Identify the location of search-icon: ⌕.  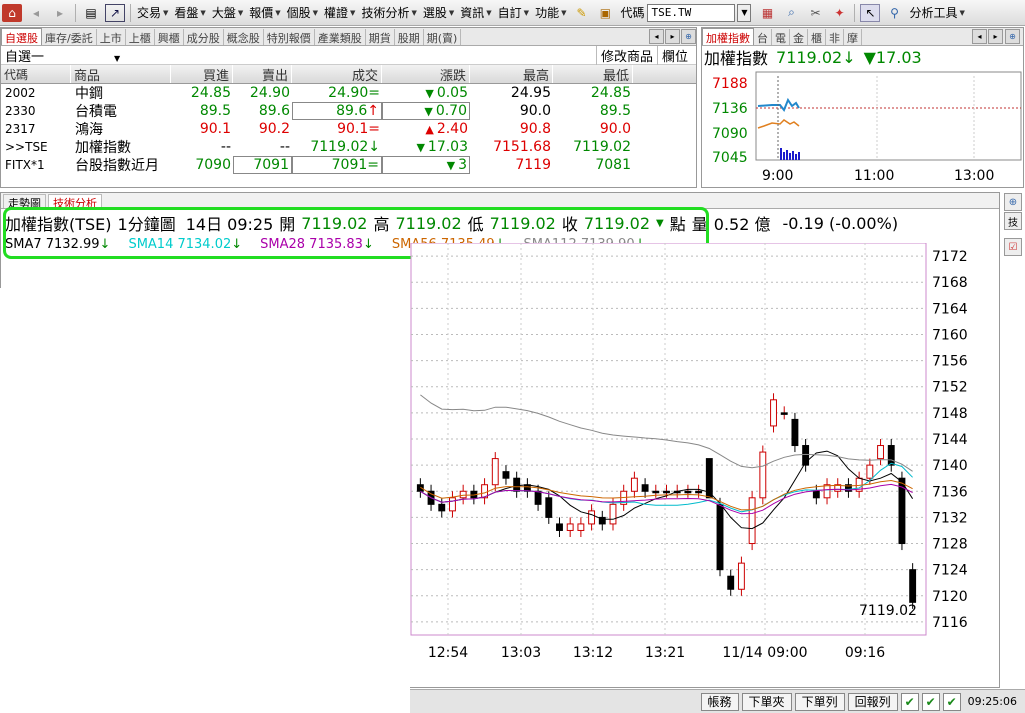
(791, 13).